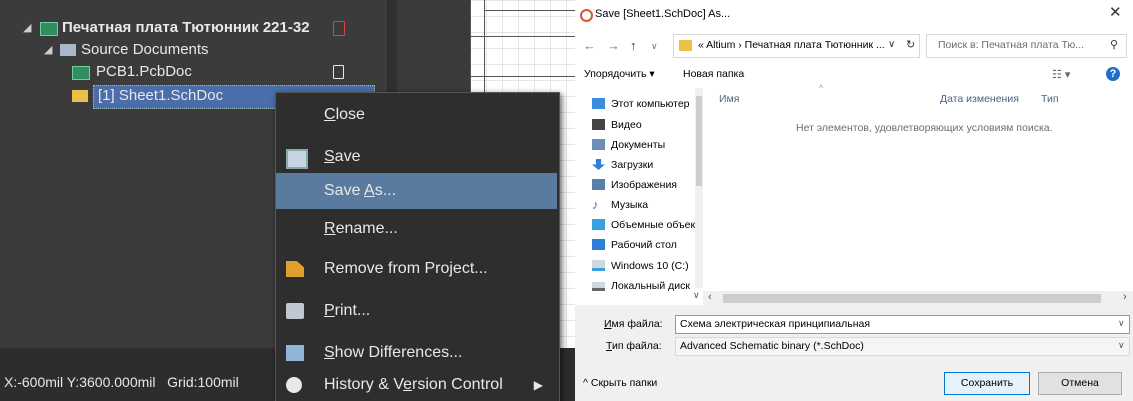 The image size is (1133, 401). Describe the element at coordinates (713, 74) in the screenshot. I see `new-folder-button: Новая папка` at that location.